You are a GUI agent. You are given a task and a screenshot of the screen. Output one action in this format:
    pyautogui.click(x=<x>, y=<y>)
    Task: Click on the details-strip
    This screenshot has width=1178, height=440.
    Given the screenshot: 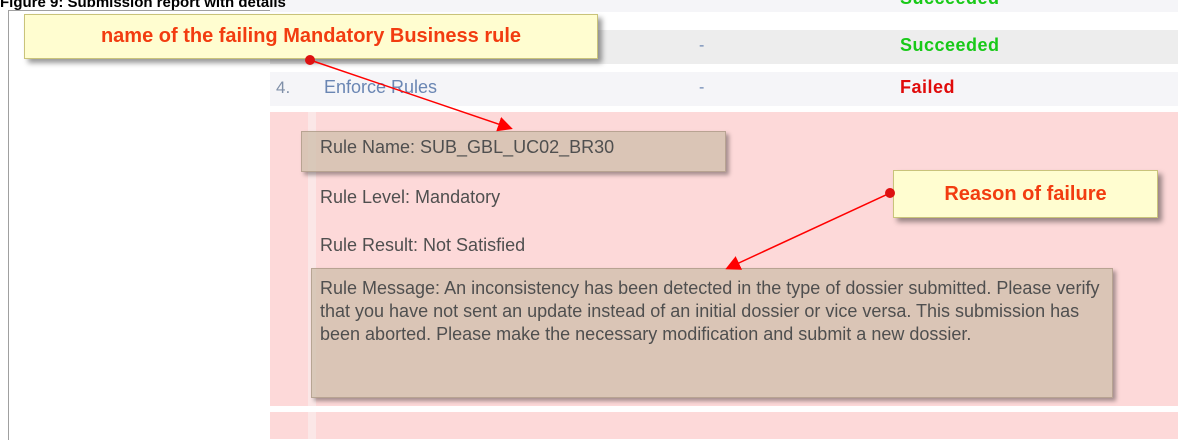 What is the action you would take?
    pyautogui.click(x=312, y=425)
    